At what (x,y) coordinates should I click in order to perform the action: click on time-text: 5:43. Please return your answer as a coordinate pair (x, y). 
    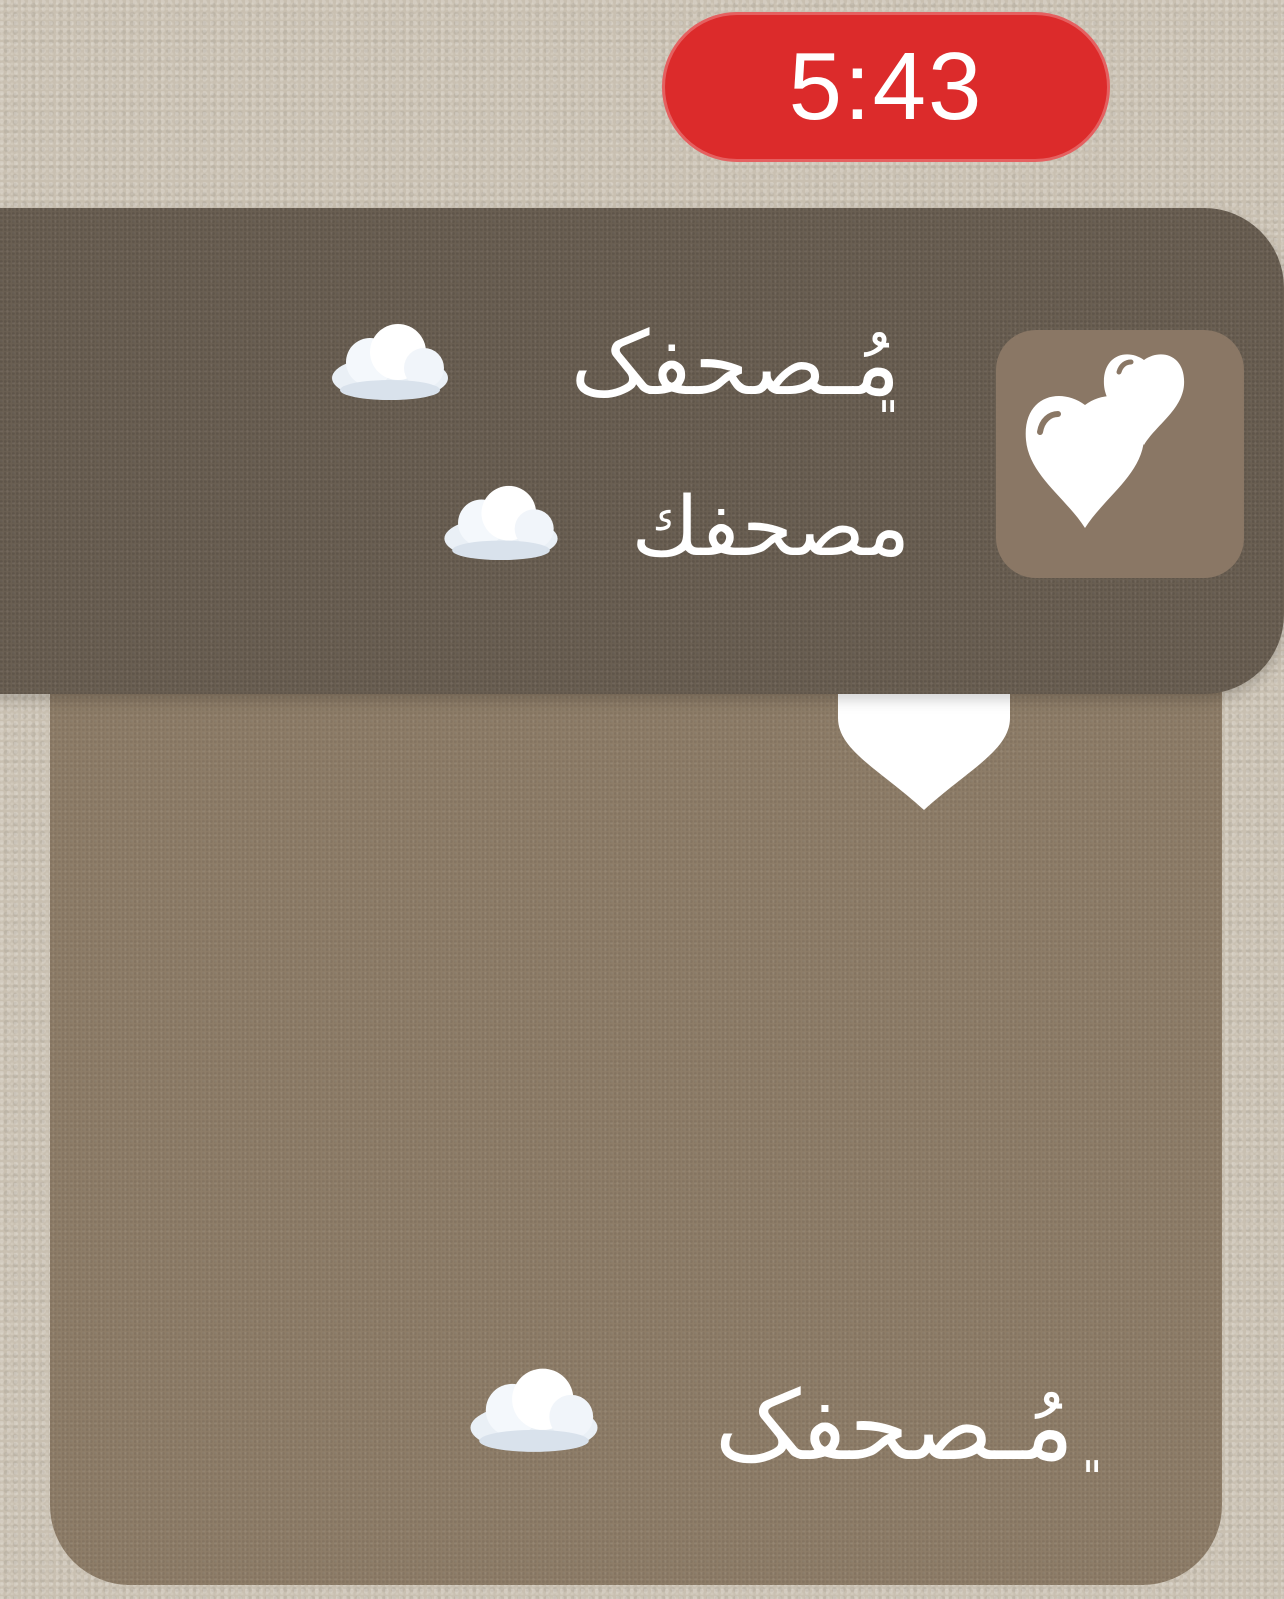
    Looking at the image, I should click on (886, 86).